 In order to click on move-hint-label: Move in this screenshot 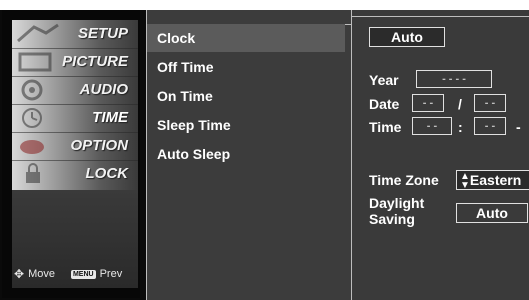, I will do `click(41, 274)`.